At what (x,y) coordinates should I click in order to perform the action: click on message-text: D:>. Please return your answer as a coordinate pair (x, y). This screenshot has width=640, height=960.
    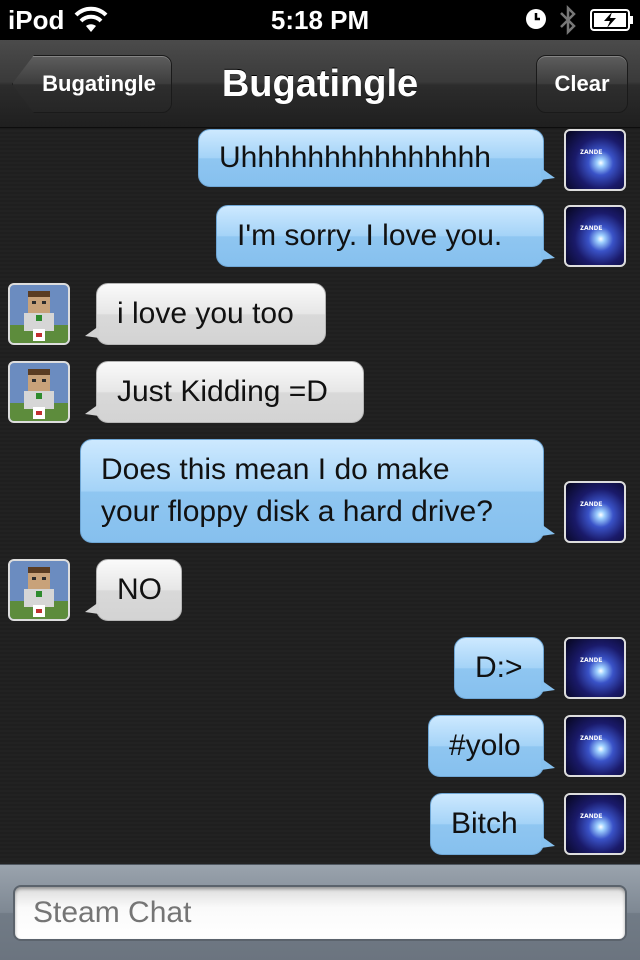
    Looking at the image, I should click on (499, 667).